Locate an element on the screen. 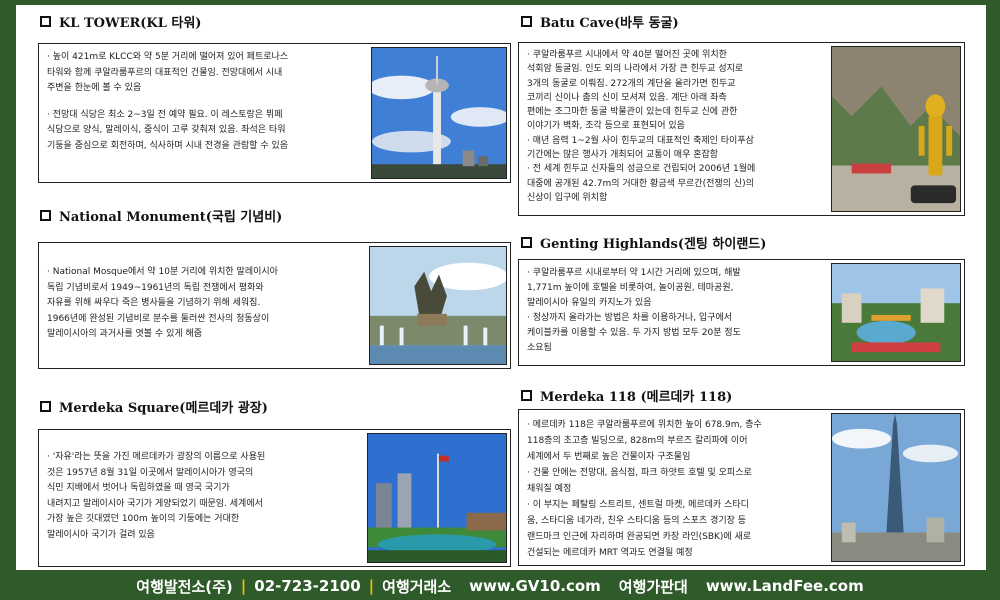 Image resolution: width=1000 pixels, height=600 pixels. footer-exchange: 여행거래소 is located at coordinates (417, 586).